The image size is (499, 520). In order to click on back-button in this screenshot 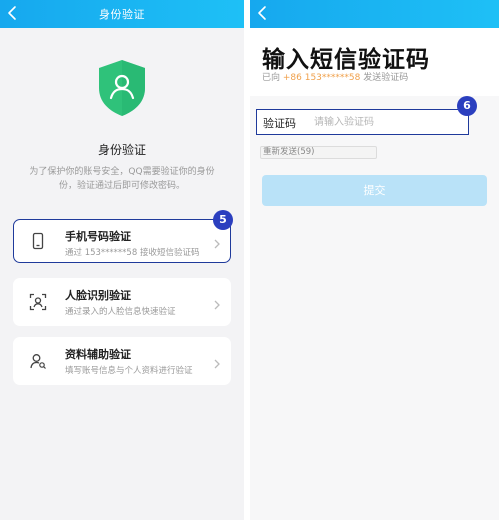, I will do `click(263, 13)`.